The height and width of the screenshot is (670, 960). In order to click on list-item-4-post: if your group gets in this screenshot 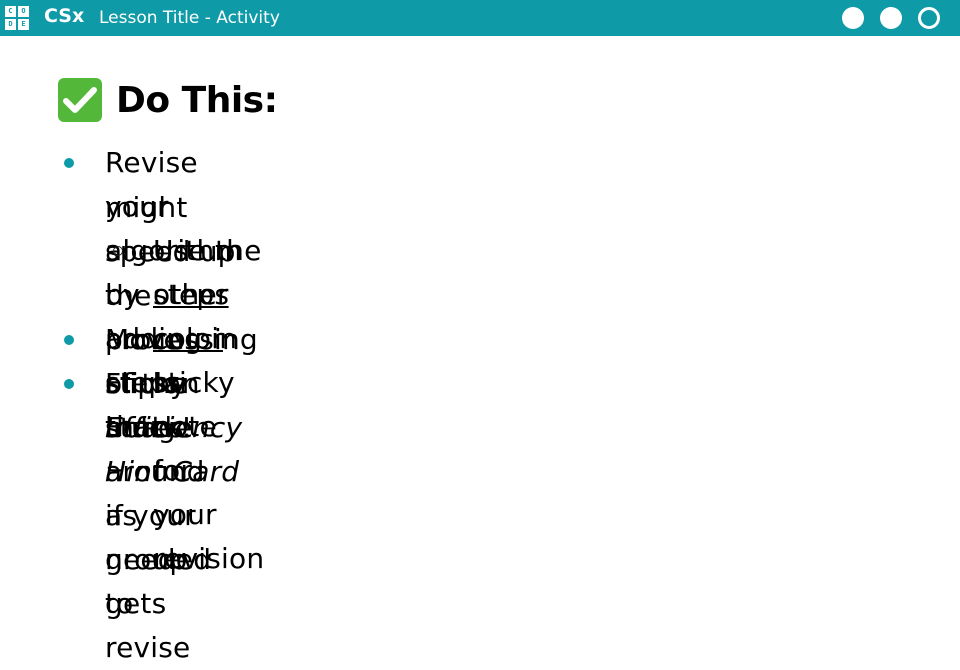, I will do `click(150, 559)`.